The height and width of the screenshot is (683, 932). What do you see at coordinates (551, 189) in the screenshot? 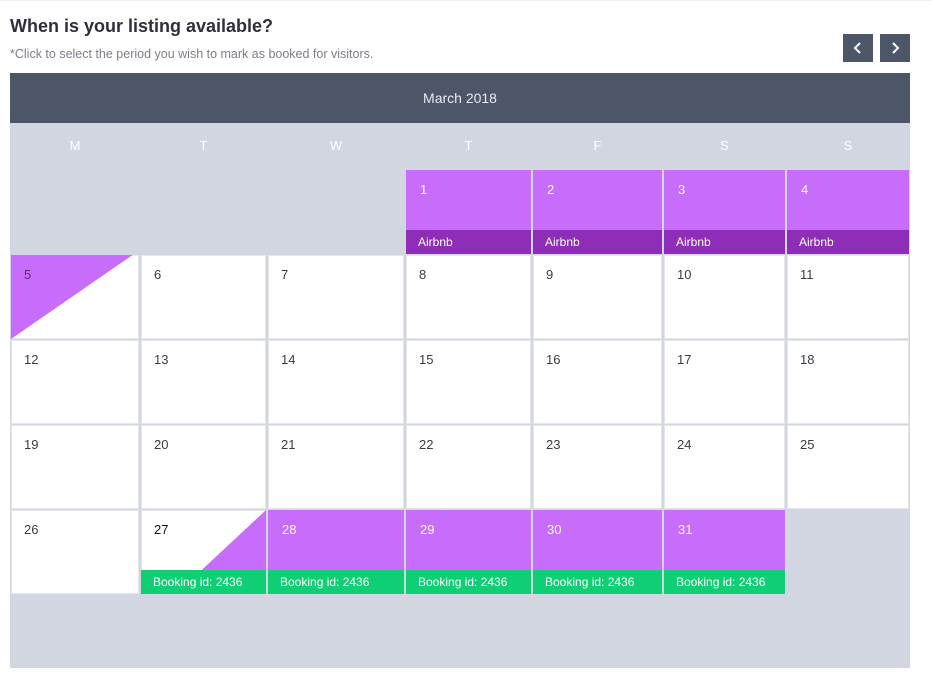
I see `day-number: 2` at bounding box center [551, 189].